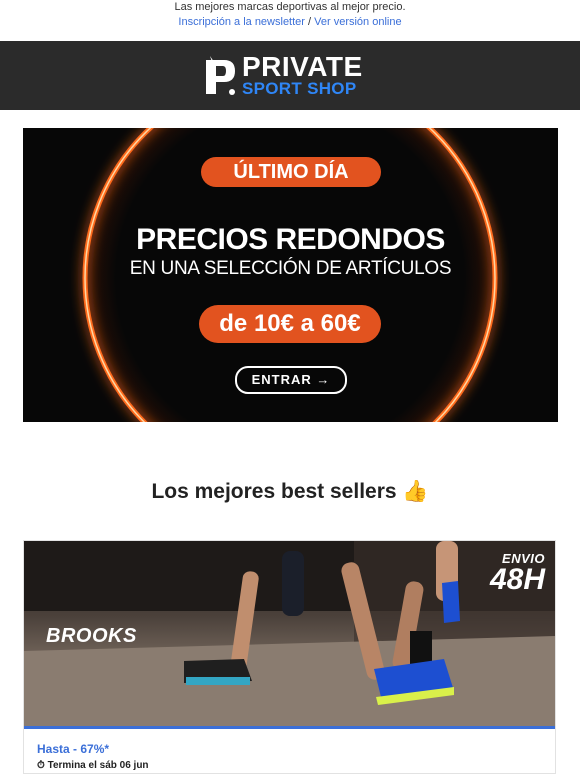 The width and height of the screenshot is (580, 774). Describe the element at coordinates (290, 239) in the screenshot. I see `hero-title: PRECIOS REDONDOS` at that location.